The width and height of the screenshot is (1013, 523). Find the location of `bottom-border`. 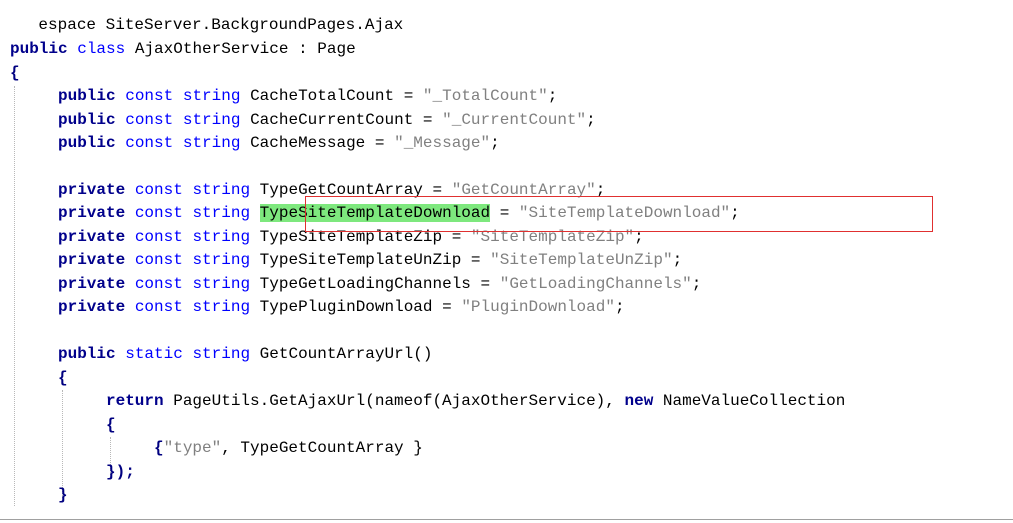

bottom-border is located at coordinates (506, 519).